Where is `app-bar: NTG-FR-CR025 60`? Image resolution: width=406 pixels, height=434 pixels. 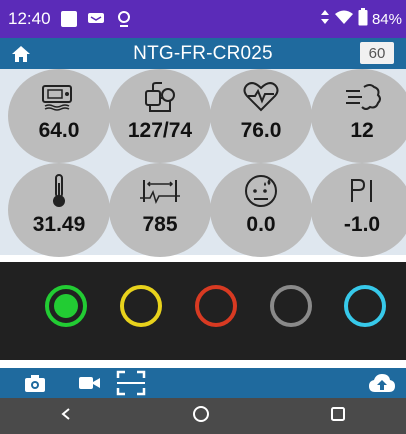 app-bar: NTG-FR-CR025 60 is located at coordinates (203, 53).